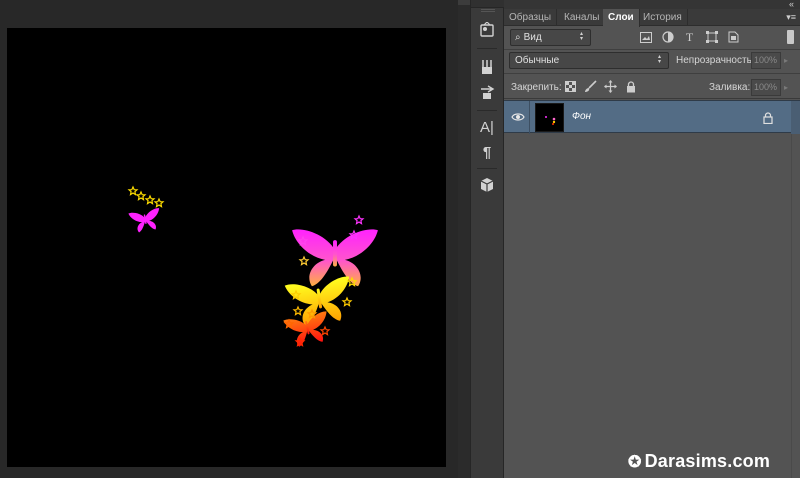  I want to click on fill-input: 100%, so click(766, 87).